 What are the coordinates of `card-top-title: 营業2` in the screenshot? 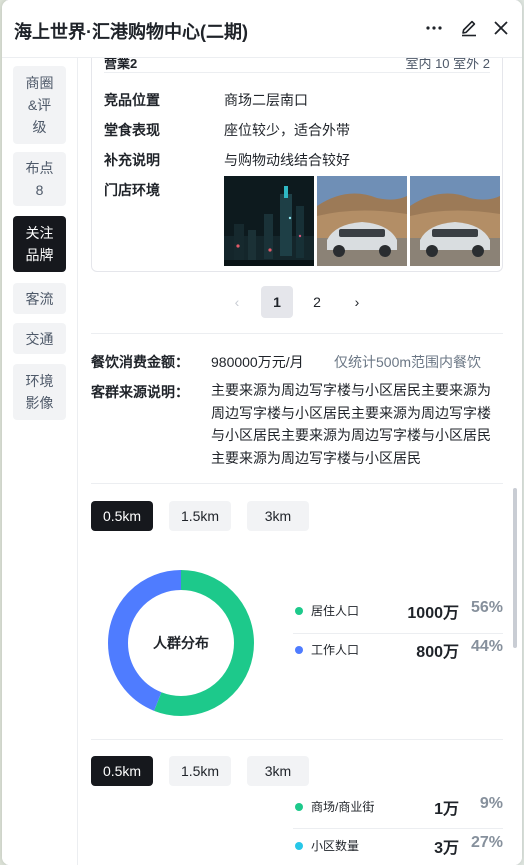 It's located at (121, 64).